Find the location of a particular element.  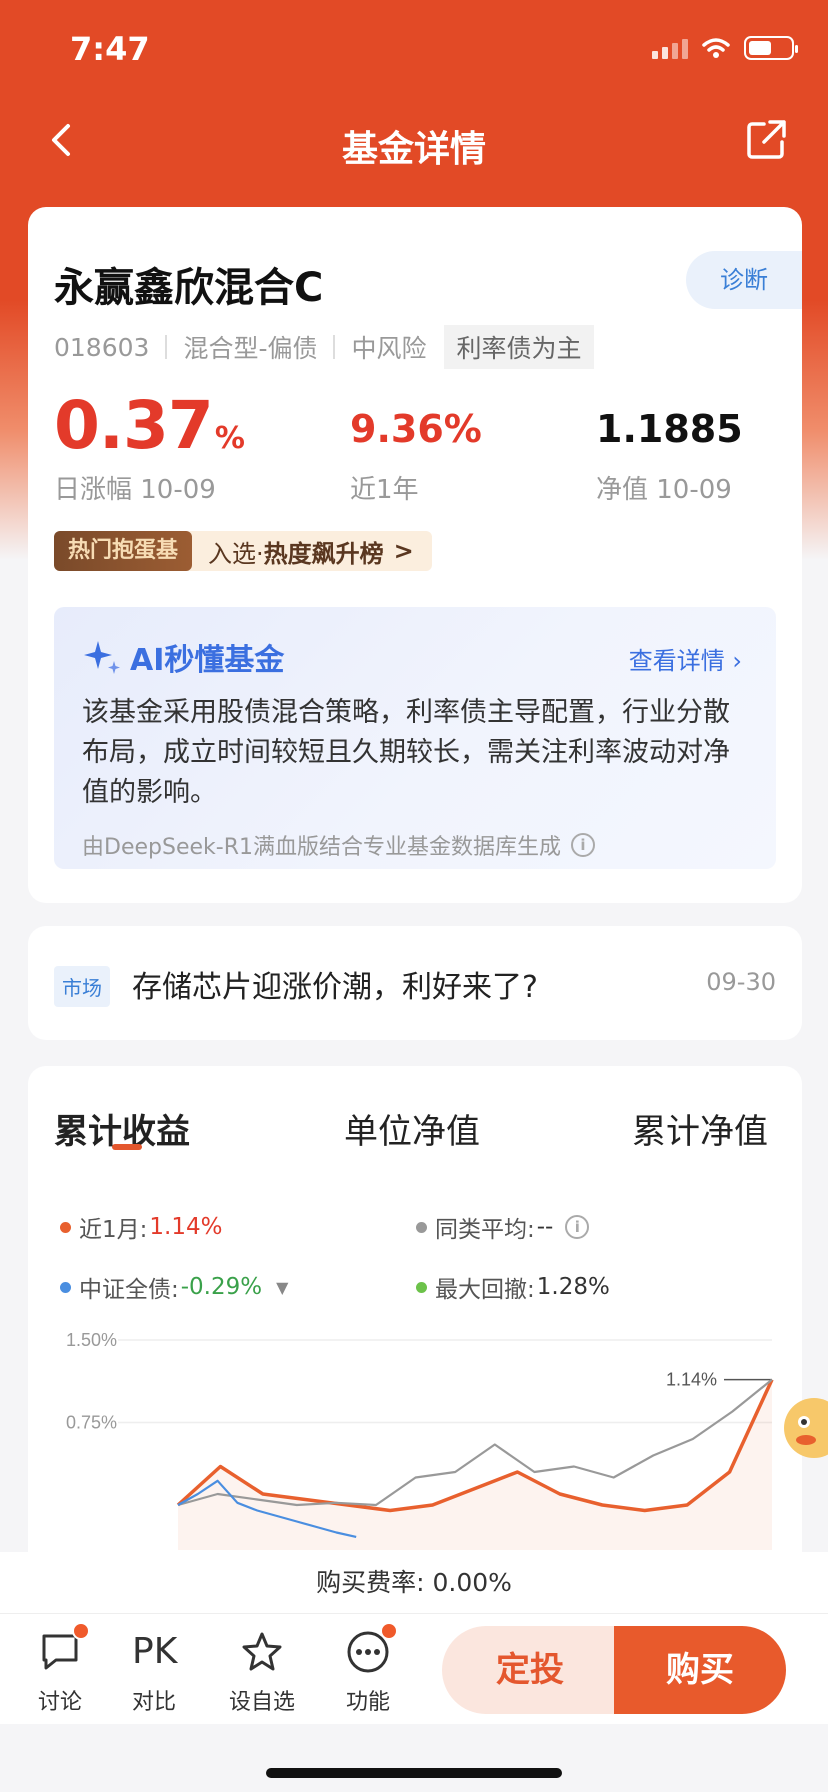

legend-index: 中证全债: -0.29% ▼ is located at coordinates (174, 1287).